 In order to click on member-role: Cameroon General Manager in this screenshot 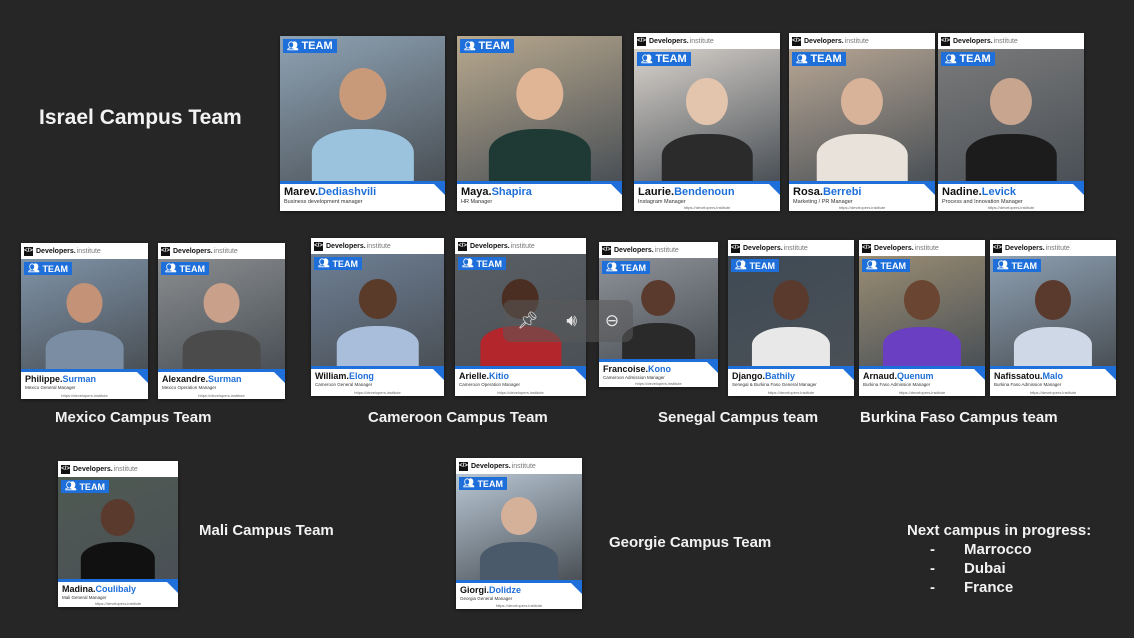, I will do `click(344, 384)`.